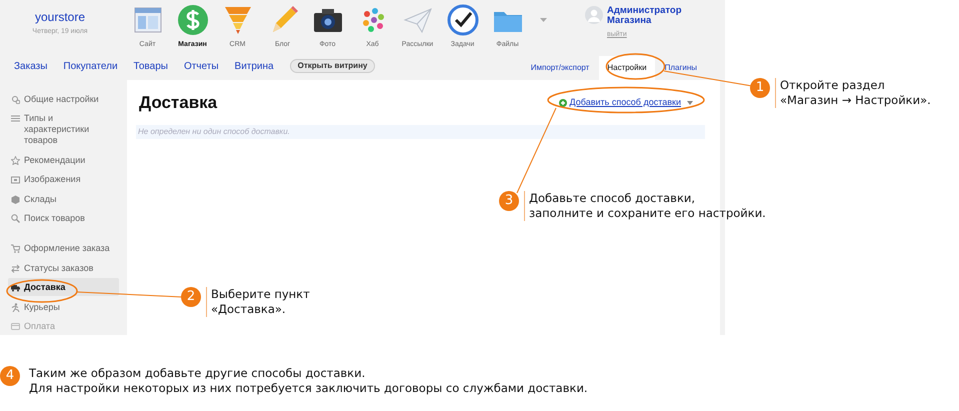 The image size is (959, 411). What do you see at coordinates (53, 129) in the screenshot?
I see `sidebar-item: Типы и характеристики товаров` at bounding box center [53, 129].